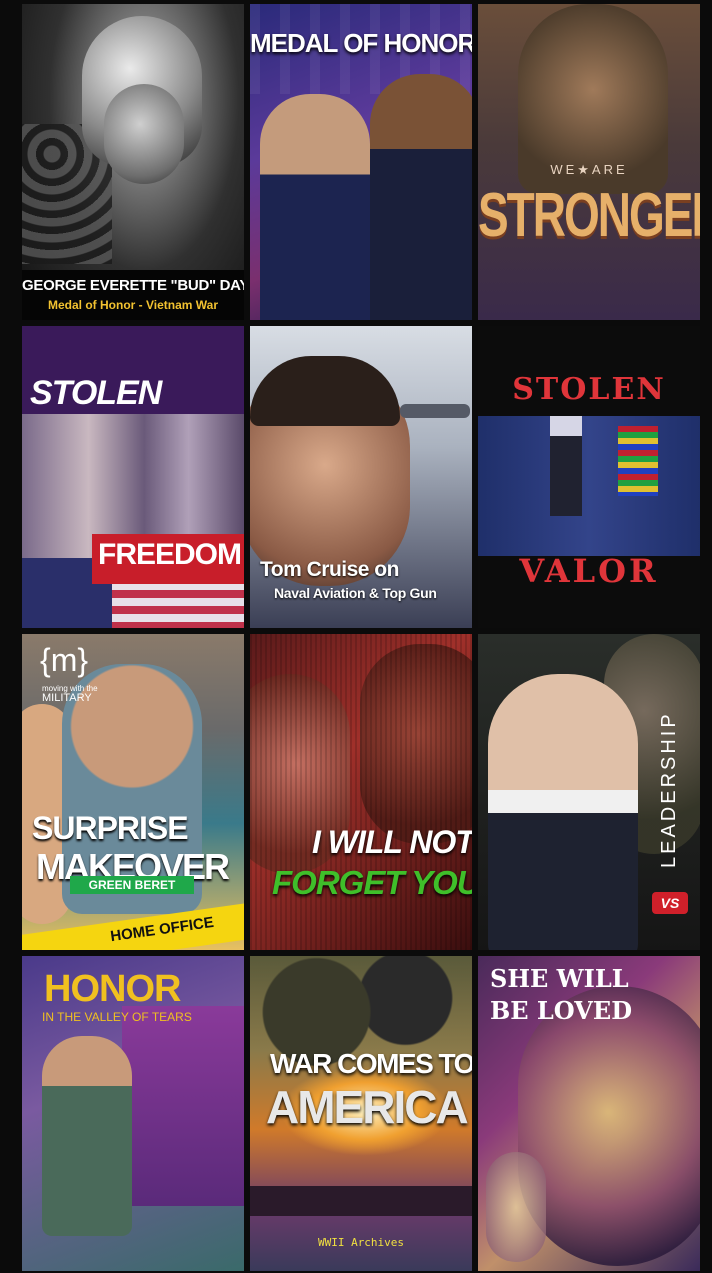  I want to click on video-tile-war-comes-to-america: WAR COMES TO AMERICA WWII Archives, so click(361, 1113).